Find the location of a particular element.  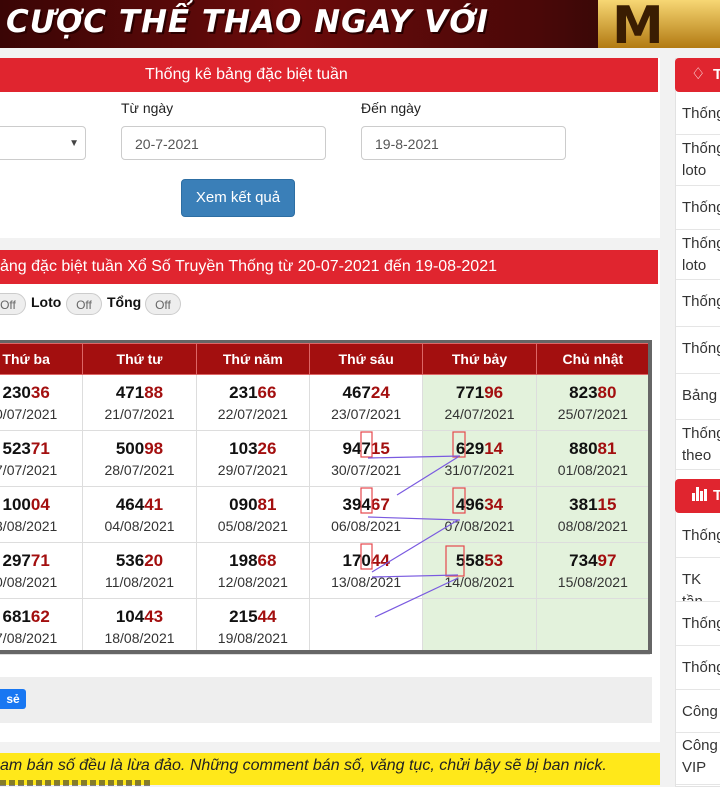

table-cell: 17044 13/08/2021 is located at coordinates (366, 570).